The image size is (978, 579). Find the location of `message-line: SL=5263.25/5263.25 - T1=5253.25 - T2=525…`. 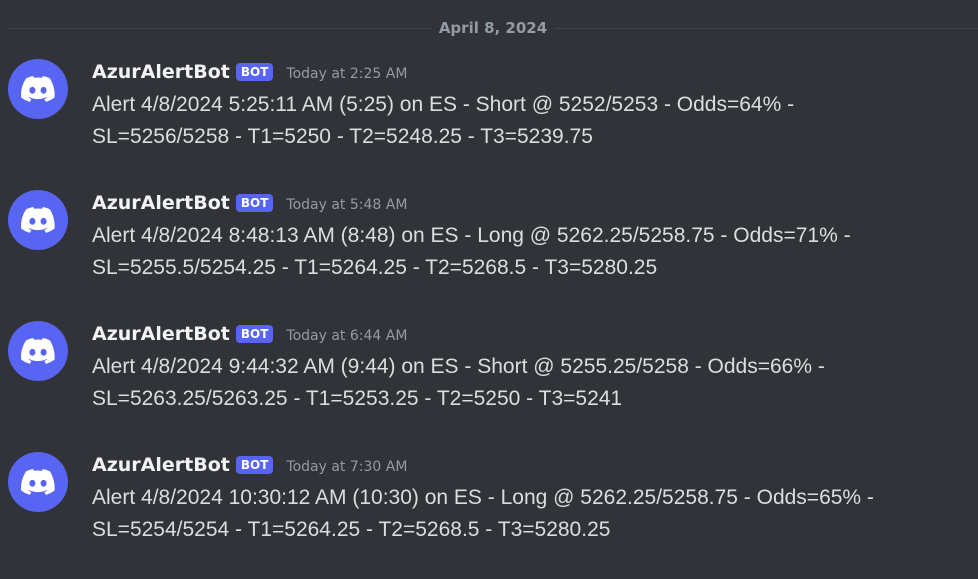

message-line: SL=5263.25/5263.25 - T1=5253.25 - T2=525… is located at coordinates (357, 398).